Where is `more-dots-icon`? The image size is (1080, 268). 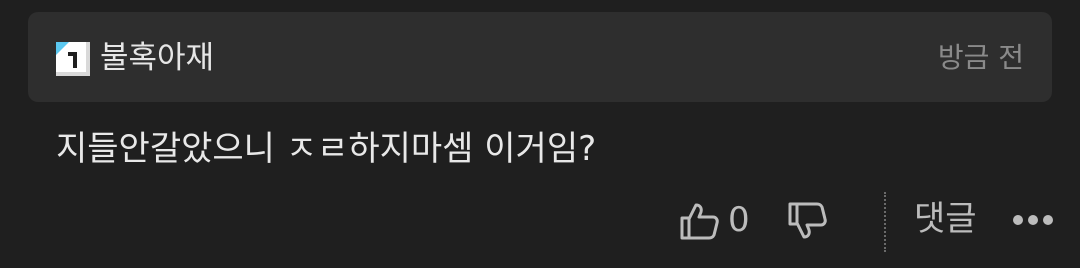 more-dots-icon is located at coordinates (1033, 220).